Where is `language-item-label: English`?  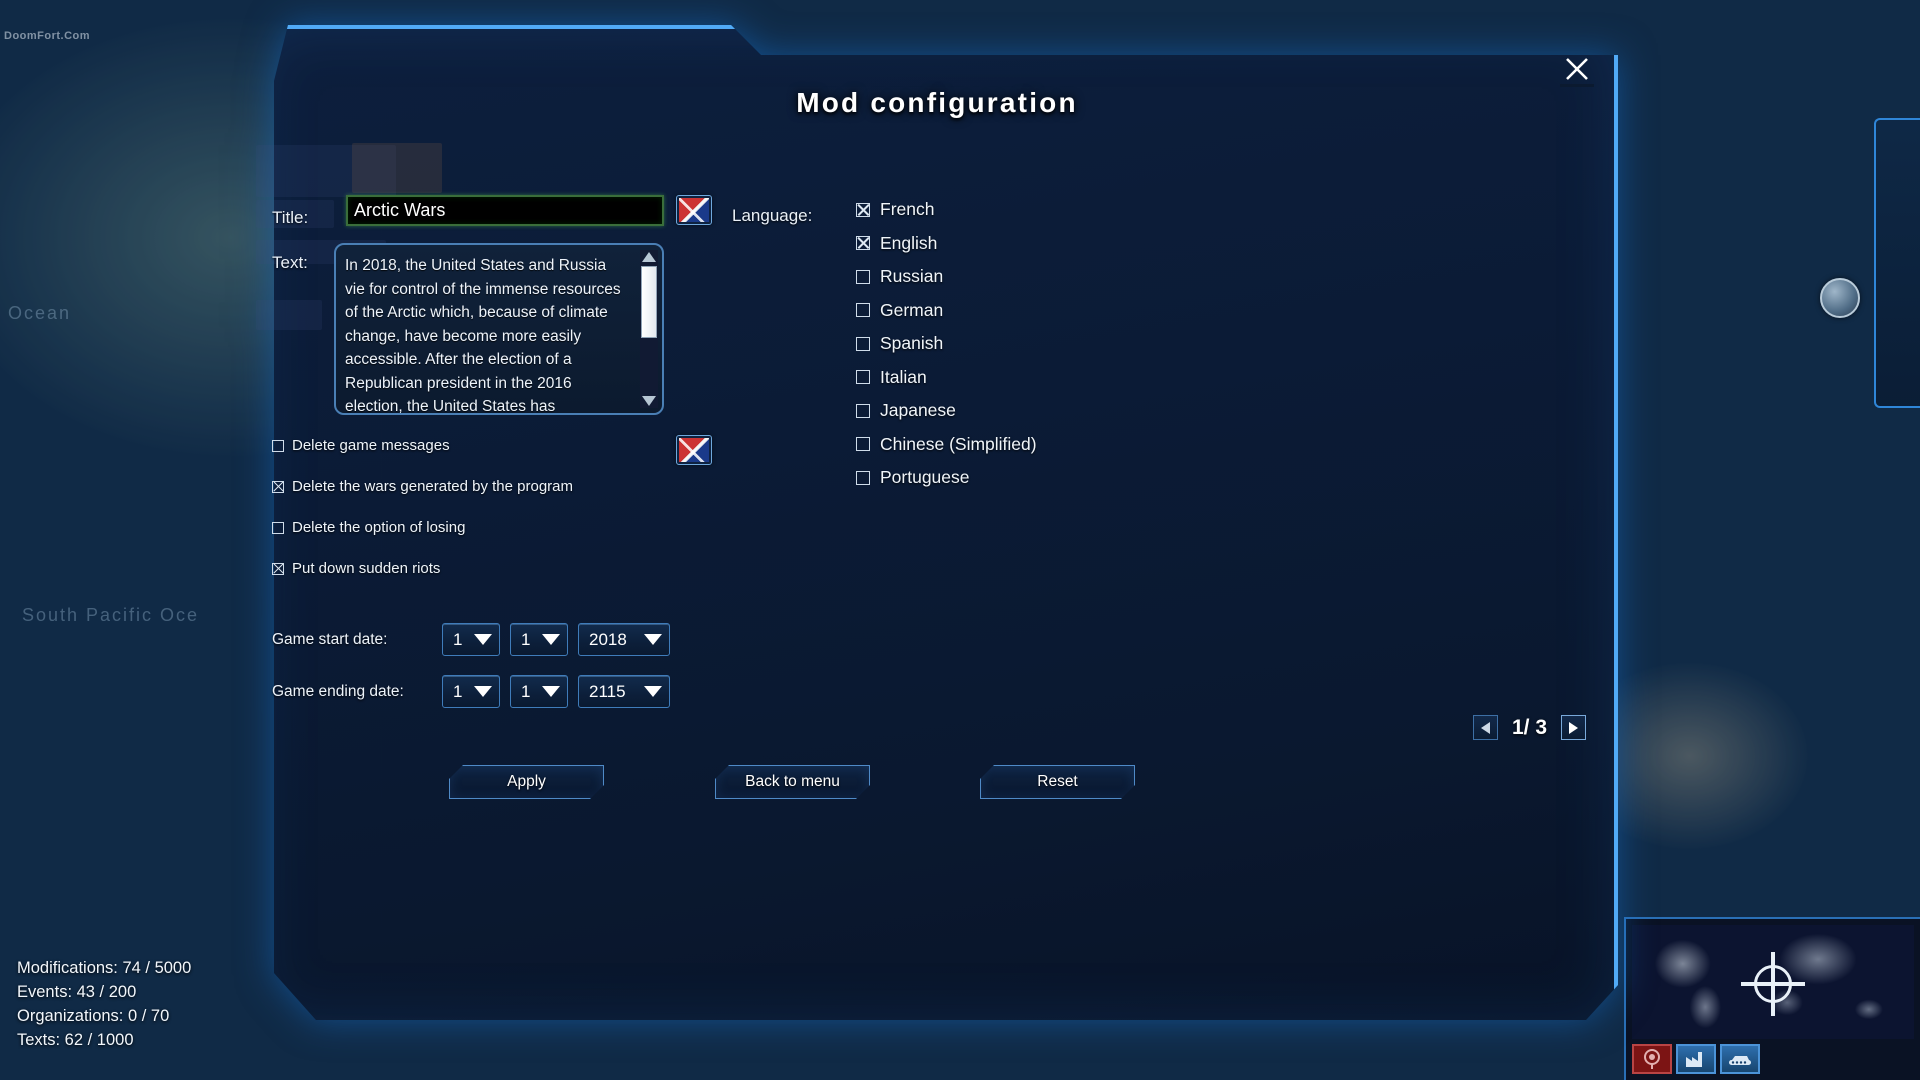 language-item-label: English is located at coordinates (909, 242).